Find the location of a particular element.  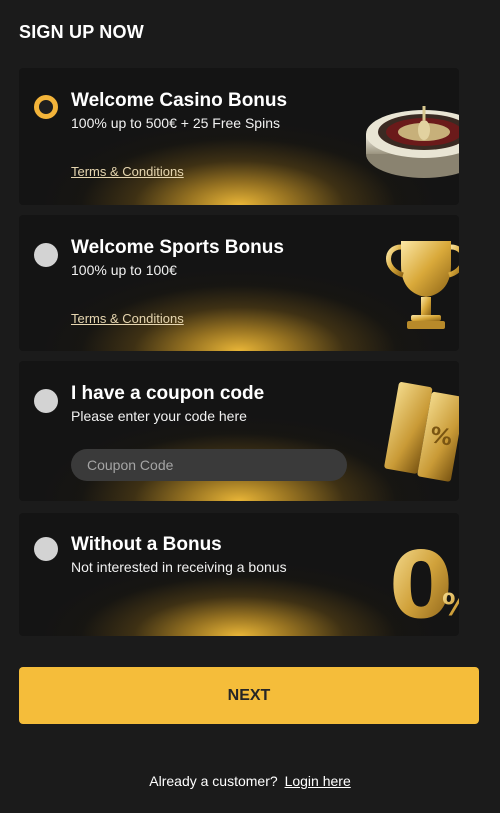

trophy-icon is located at coordinates (422, 285).